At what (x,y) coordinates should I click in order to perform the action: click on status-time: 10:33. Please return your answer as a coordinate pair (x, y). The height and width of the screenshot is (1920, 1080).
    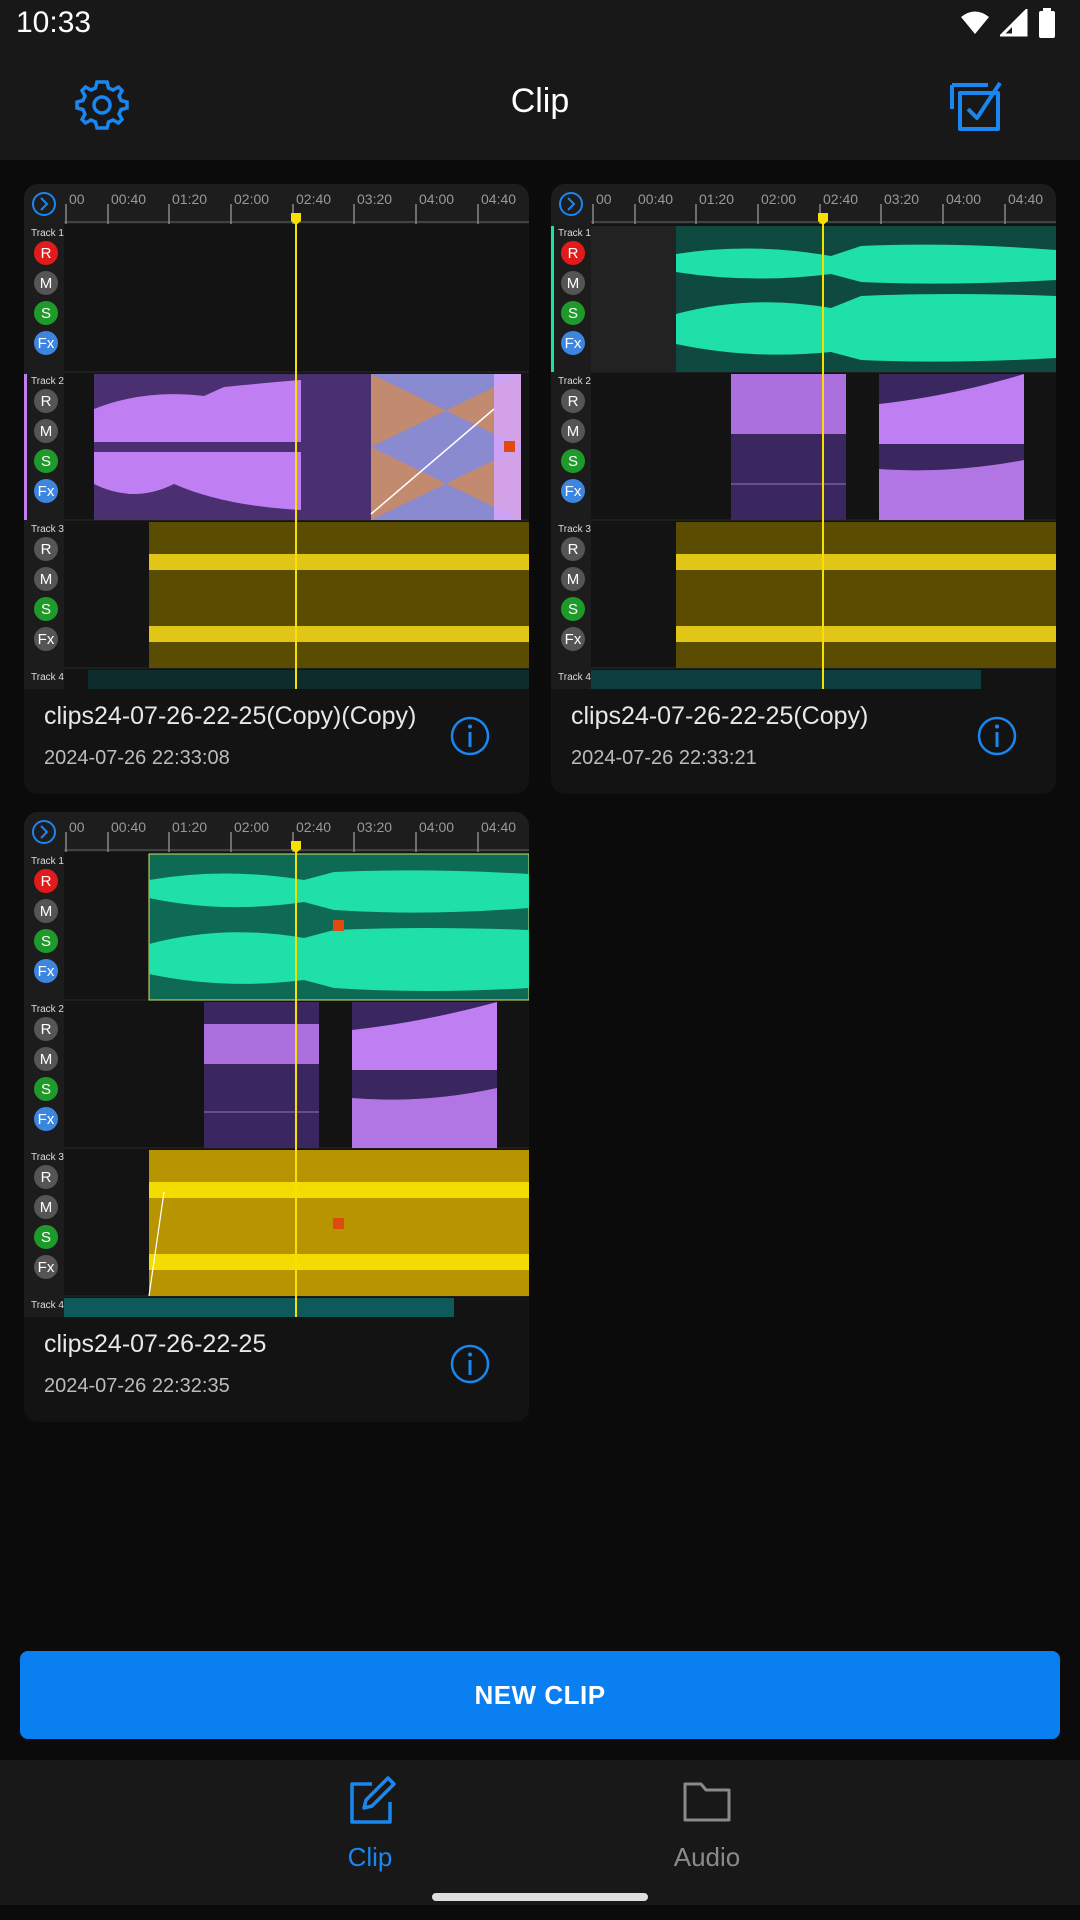
    Looking at the image, I should click on (54, 22).